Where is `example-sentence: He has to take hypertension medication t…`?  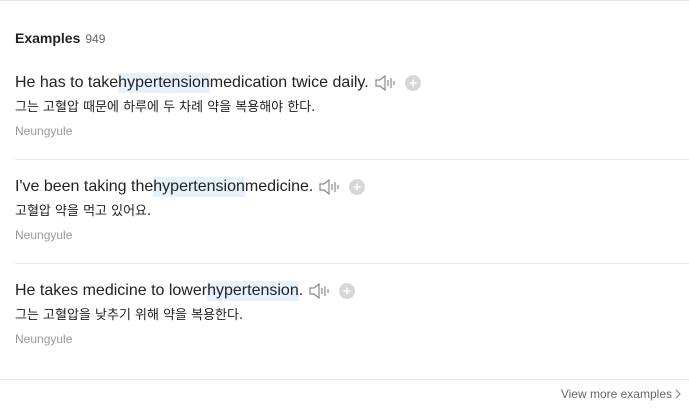
example-sentence: He has to take hypertension medication t… is located at coordinates (352, 83).